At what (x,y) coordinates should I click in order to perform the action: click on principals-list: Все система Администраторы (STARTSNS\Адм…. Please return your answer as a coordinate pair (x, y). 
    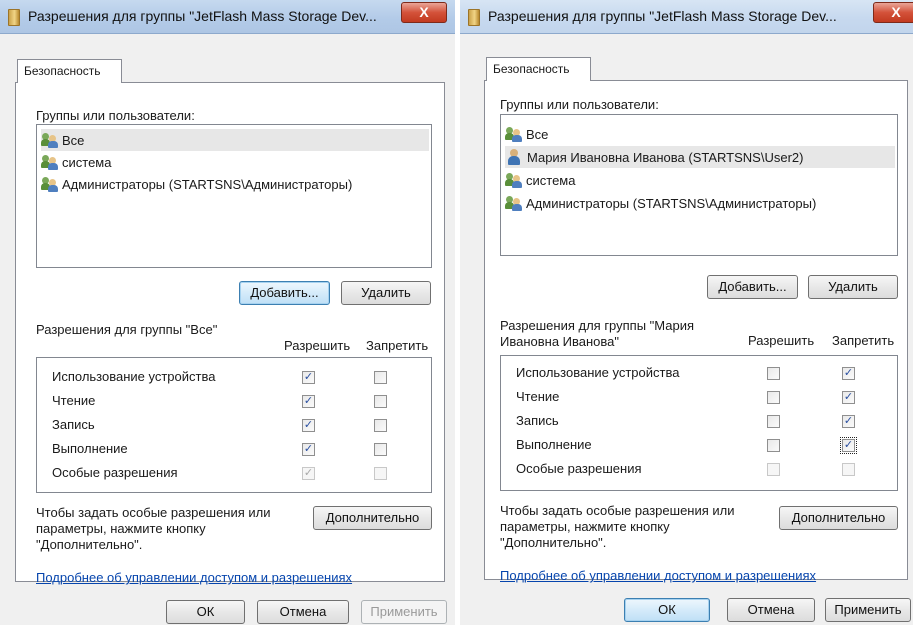
    Looking at the image, I should click on (234, 196).